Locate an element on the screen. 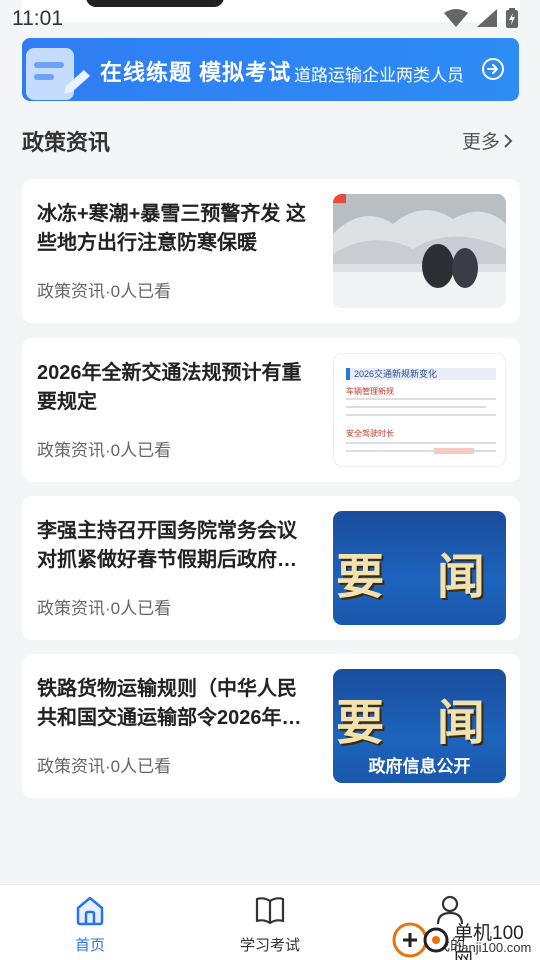 Image resolution: width=540 pixels, height=960 pixels. book-icon is located at coordinates (270, 911).